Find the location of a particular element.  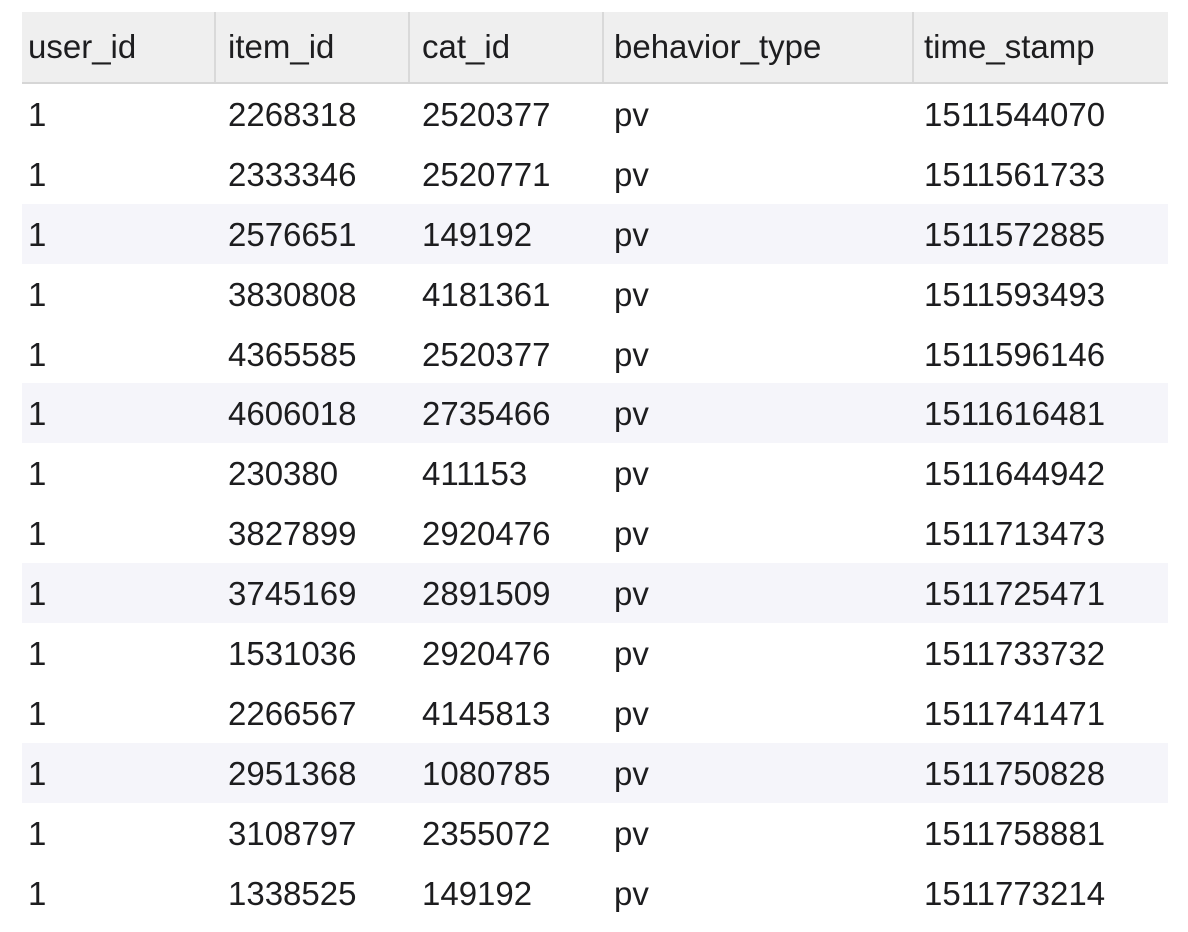

column-header-user-id: user_id is located at coordinates (79, 47).